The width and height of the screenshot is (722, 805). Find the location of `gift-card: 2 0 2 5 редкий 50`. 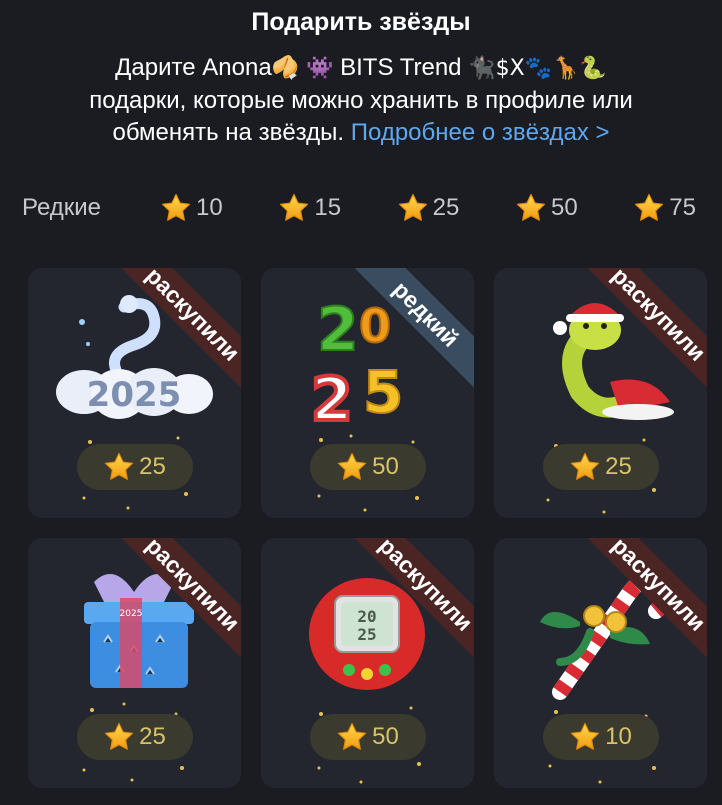

gift-card: 2 0 2 5 редкий 50 is located at coordinates (367, 393).